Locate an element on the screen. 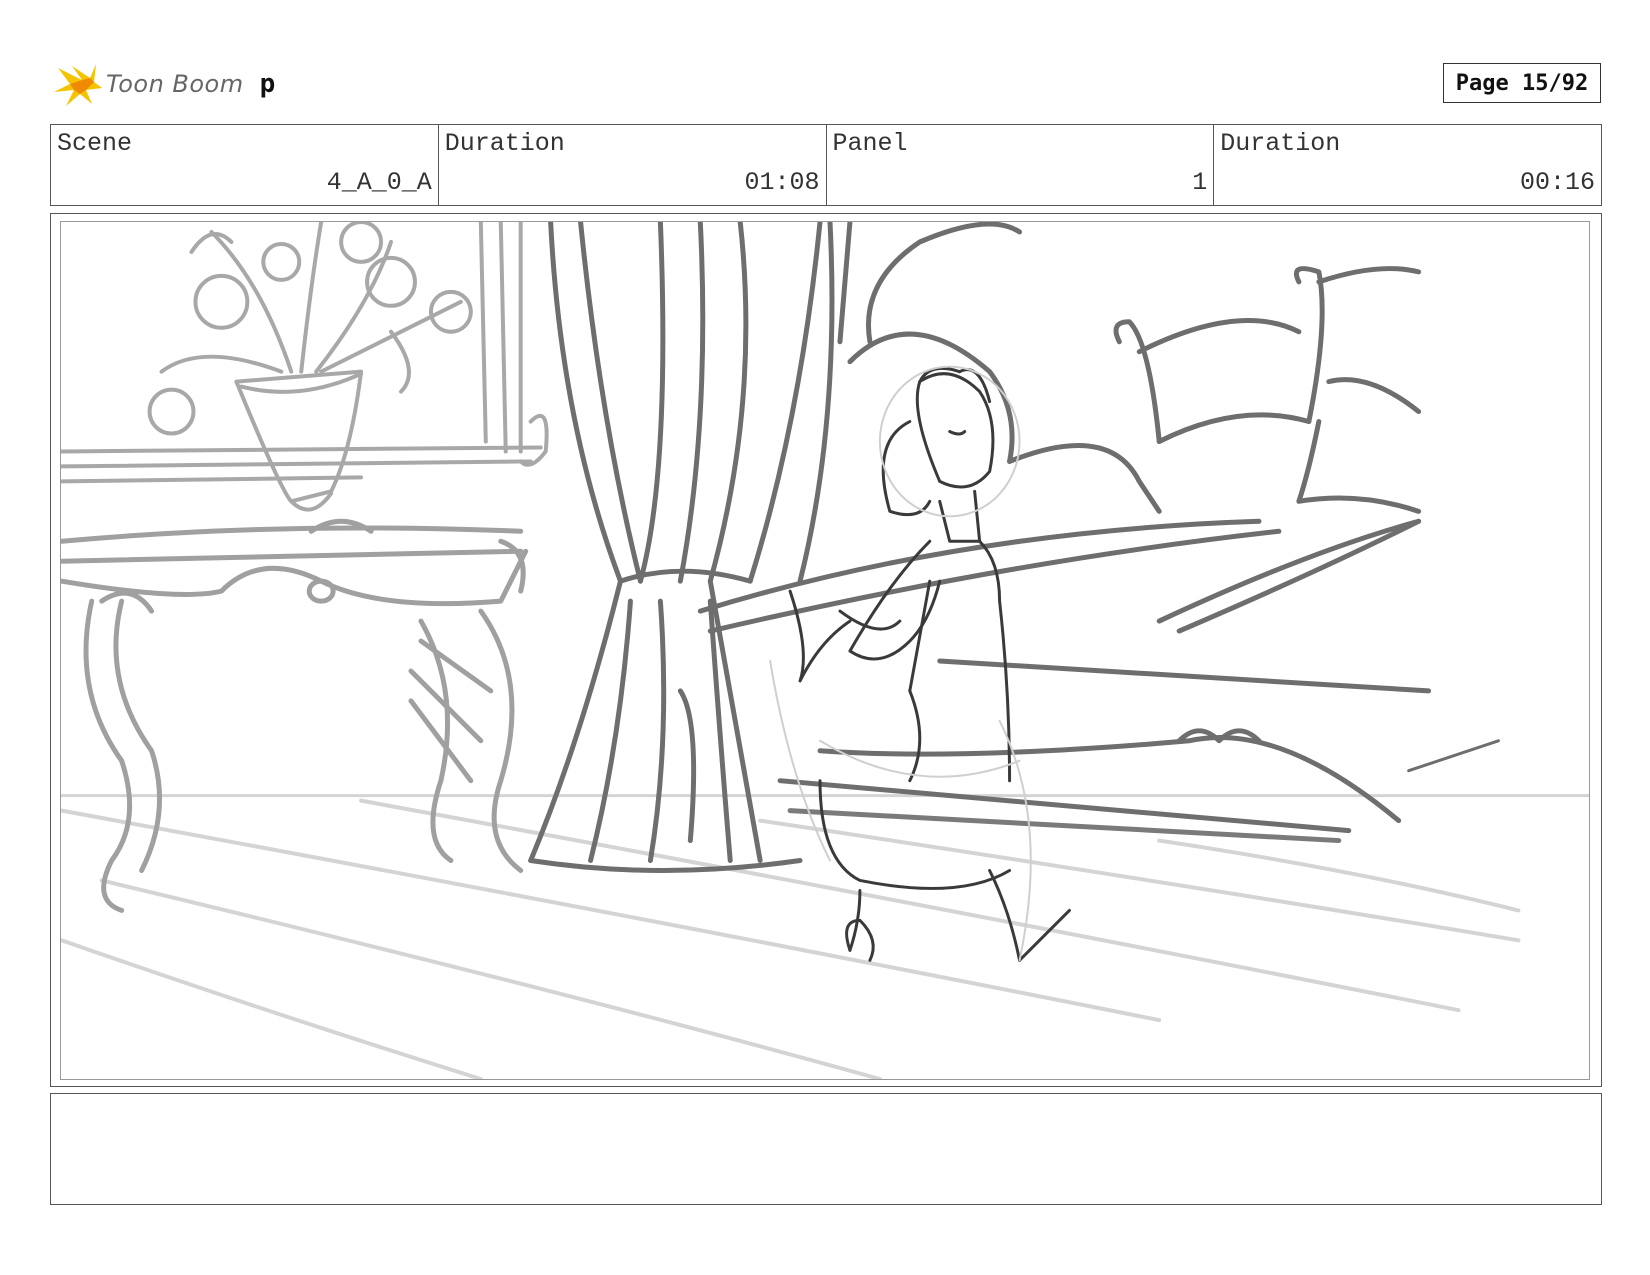  panel-notes-box is located at coordinates (826, 1149).